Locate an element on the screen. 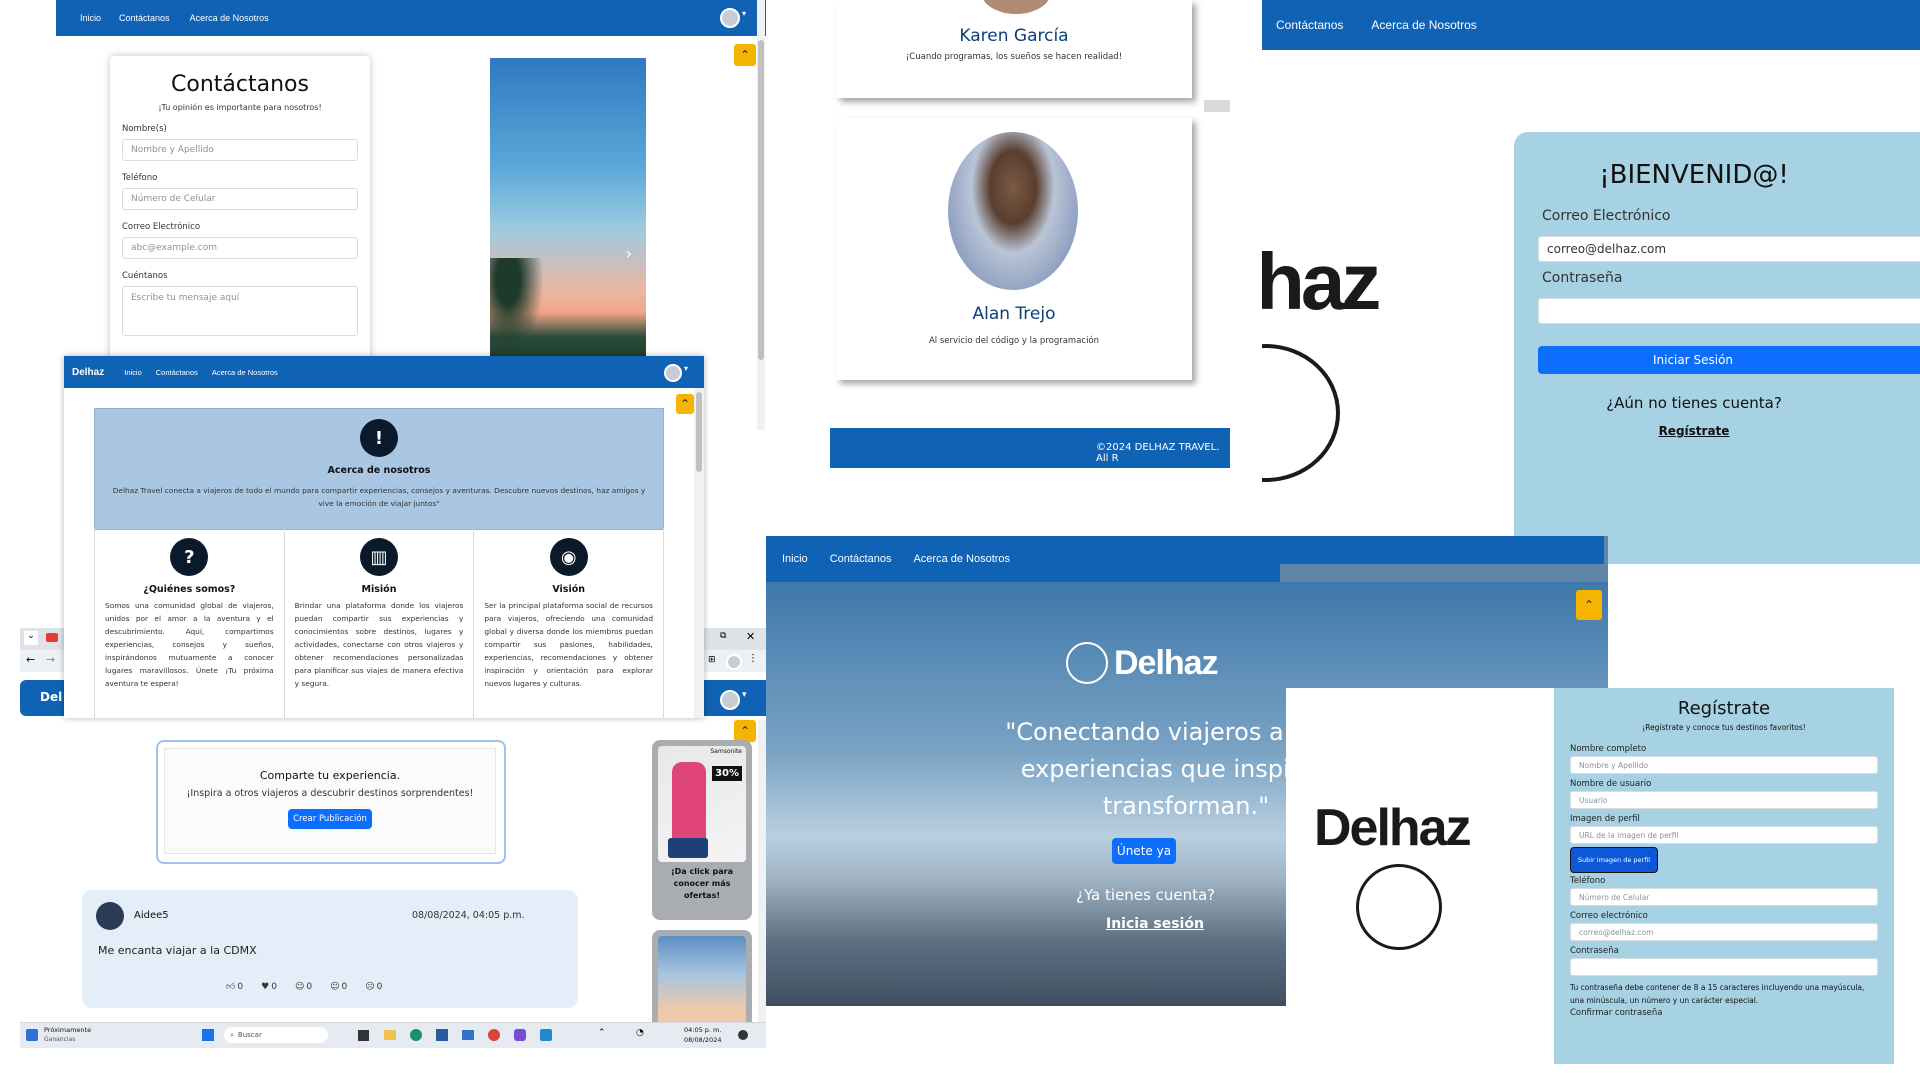  extension-icon: ⊞ is located at coordinates (712, 660).